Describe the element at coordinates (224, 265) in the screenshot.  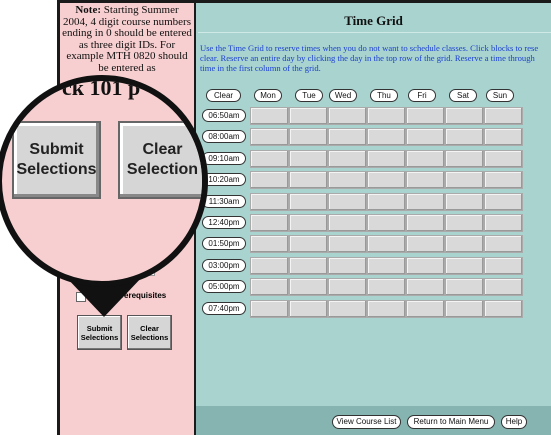
I see `time-row-header: 03:00pm` at that location.